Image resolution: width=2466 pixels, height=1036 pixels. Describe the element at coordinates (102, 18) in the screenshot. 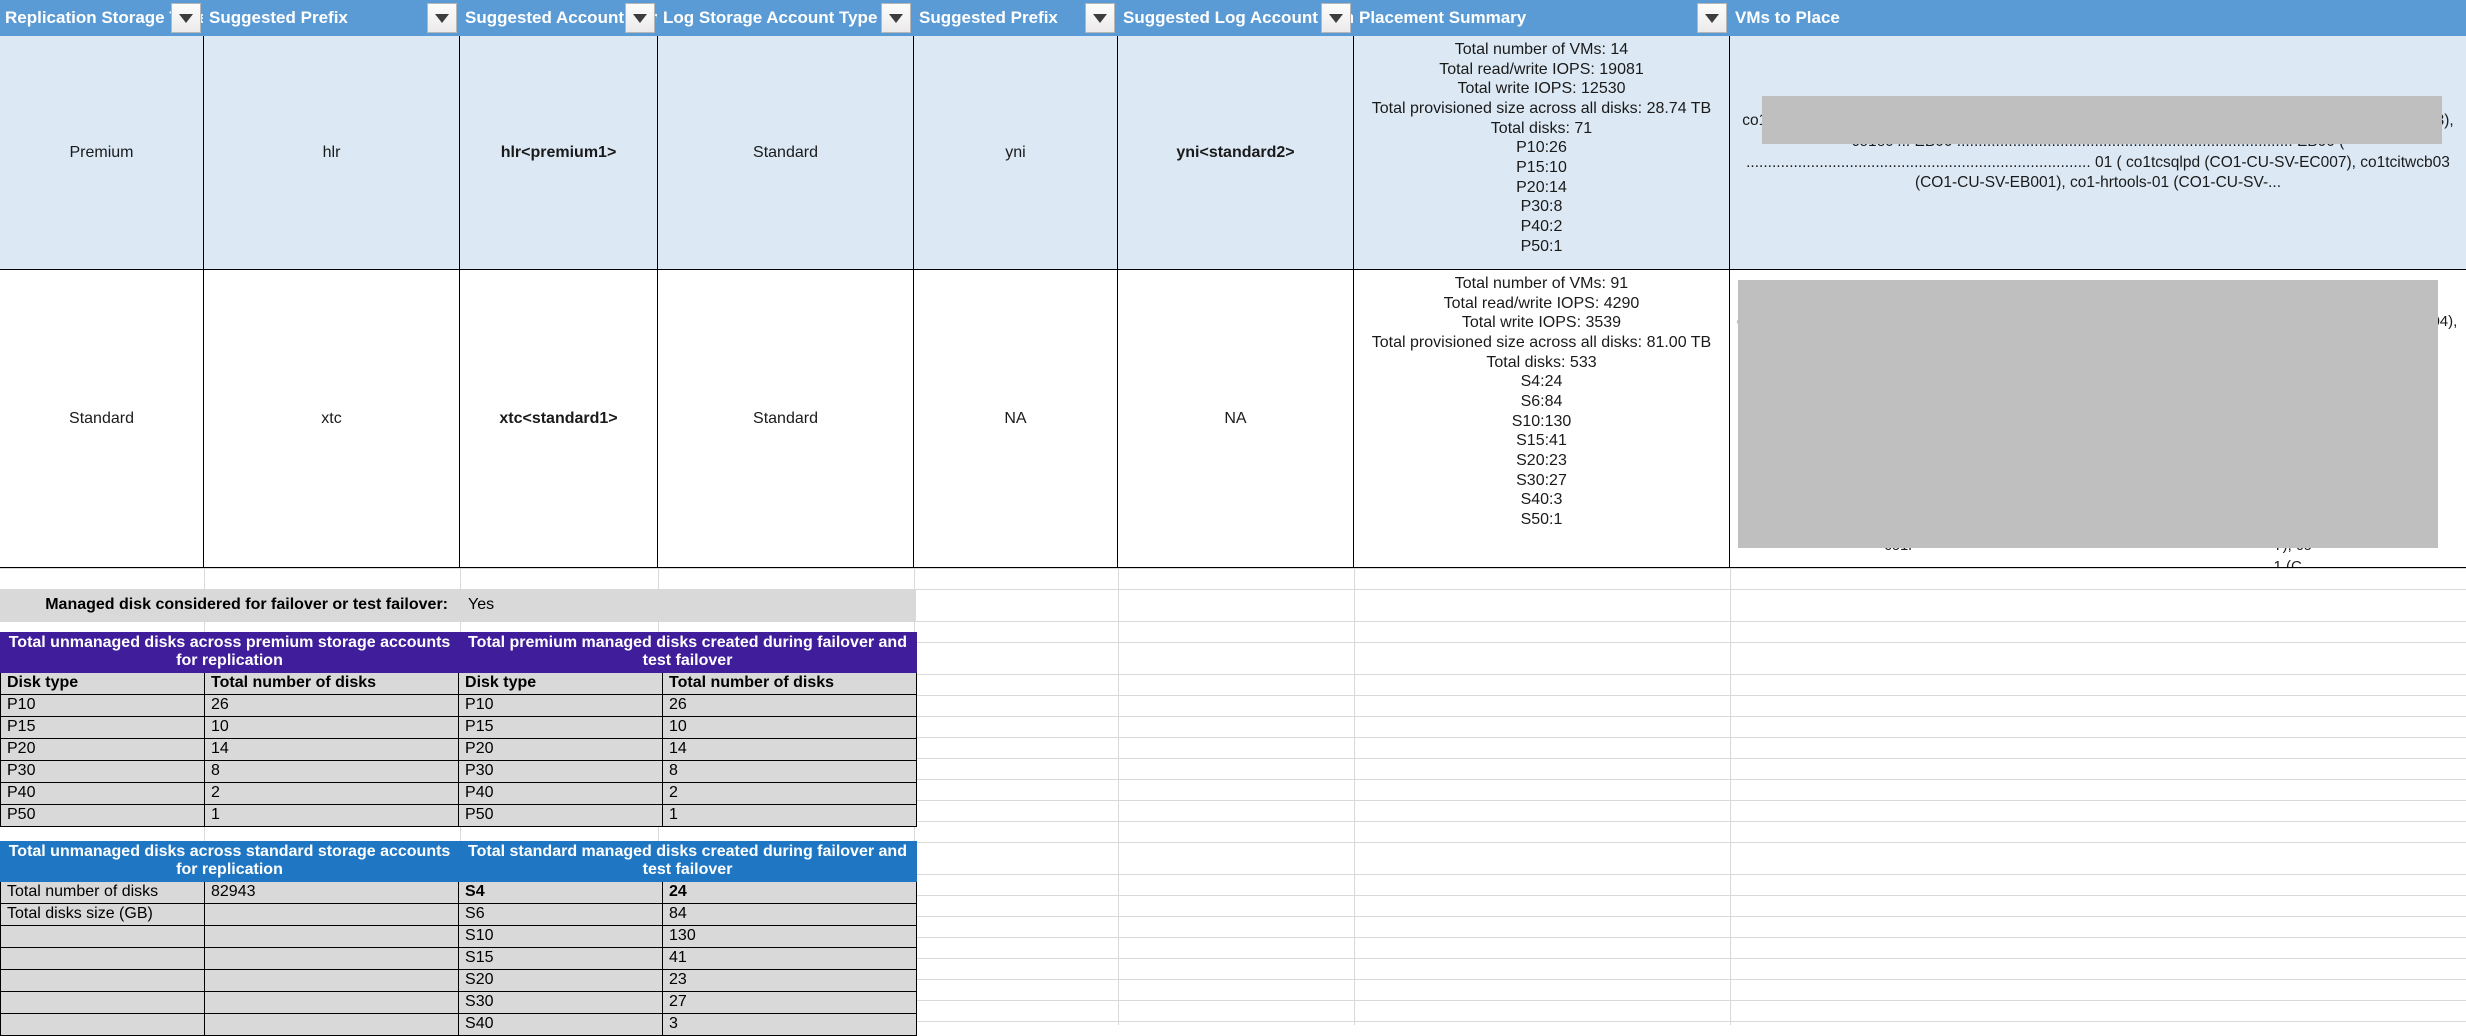

I see `column-header-replication-storage-type: Replication Storage Type` at that location.